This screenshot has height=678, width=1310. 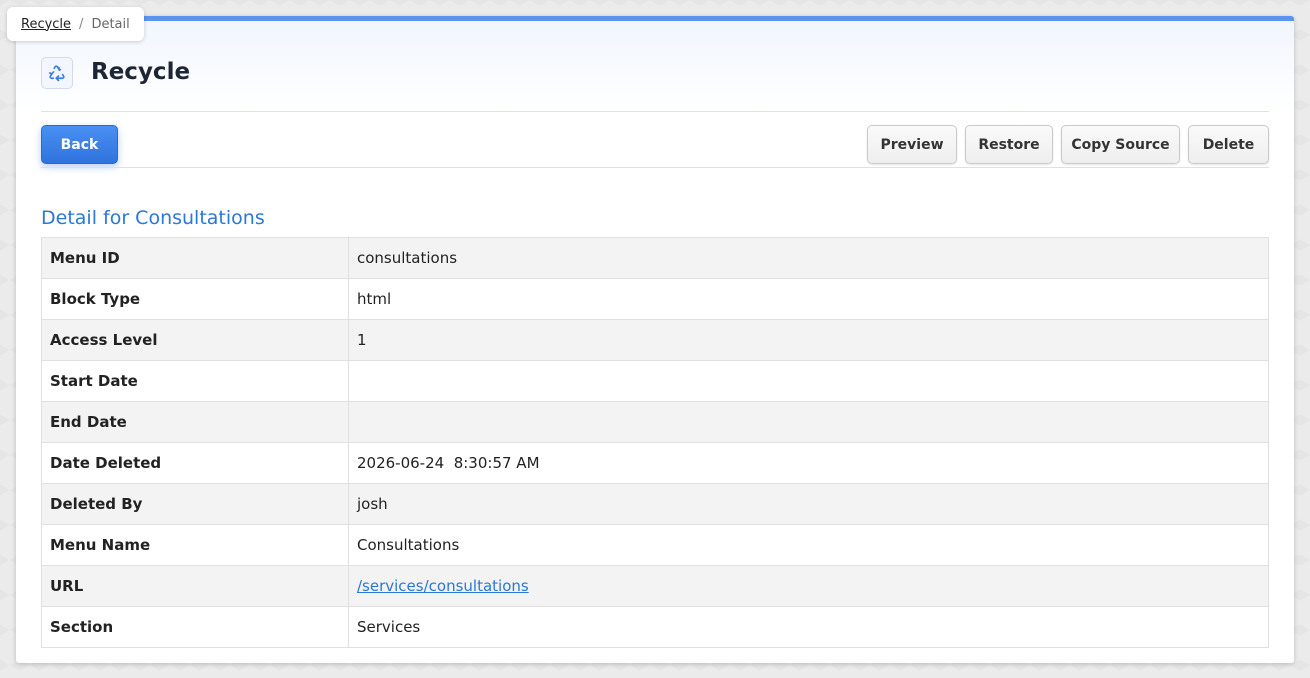 What do you see at coordinates (195, 340) in the screenshot?
I see `row-label: Access Level` at bounding box center [195, 340].